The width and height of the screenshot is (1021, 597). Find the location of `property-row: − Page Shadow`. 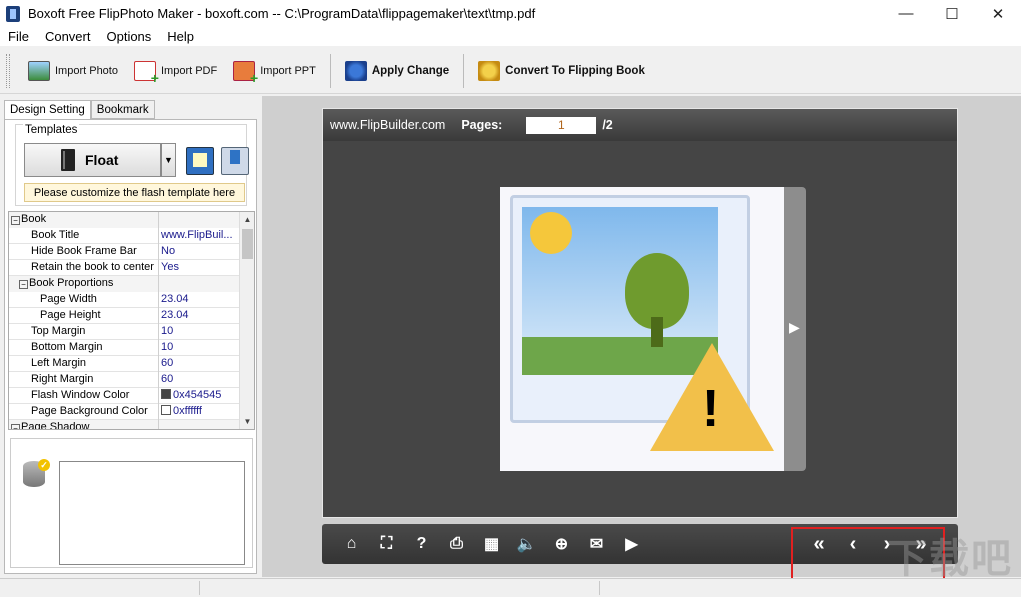

property-row: − Page Shadow is located at coordinates (124, 424).